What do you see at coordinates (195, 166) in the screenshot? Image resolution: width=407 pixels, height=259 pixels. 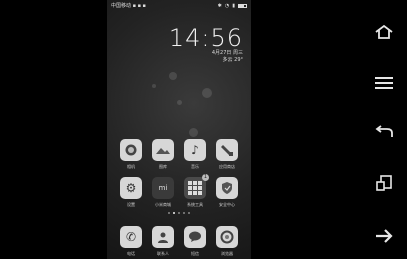 I see `app-label: 音乐` at bounding box center [195, 166].